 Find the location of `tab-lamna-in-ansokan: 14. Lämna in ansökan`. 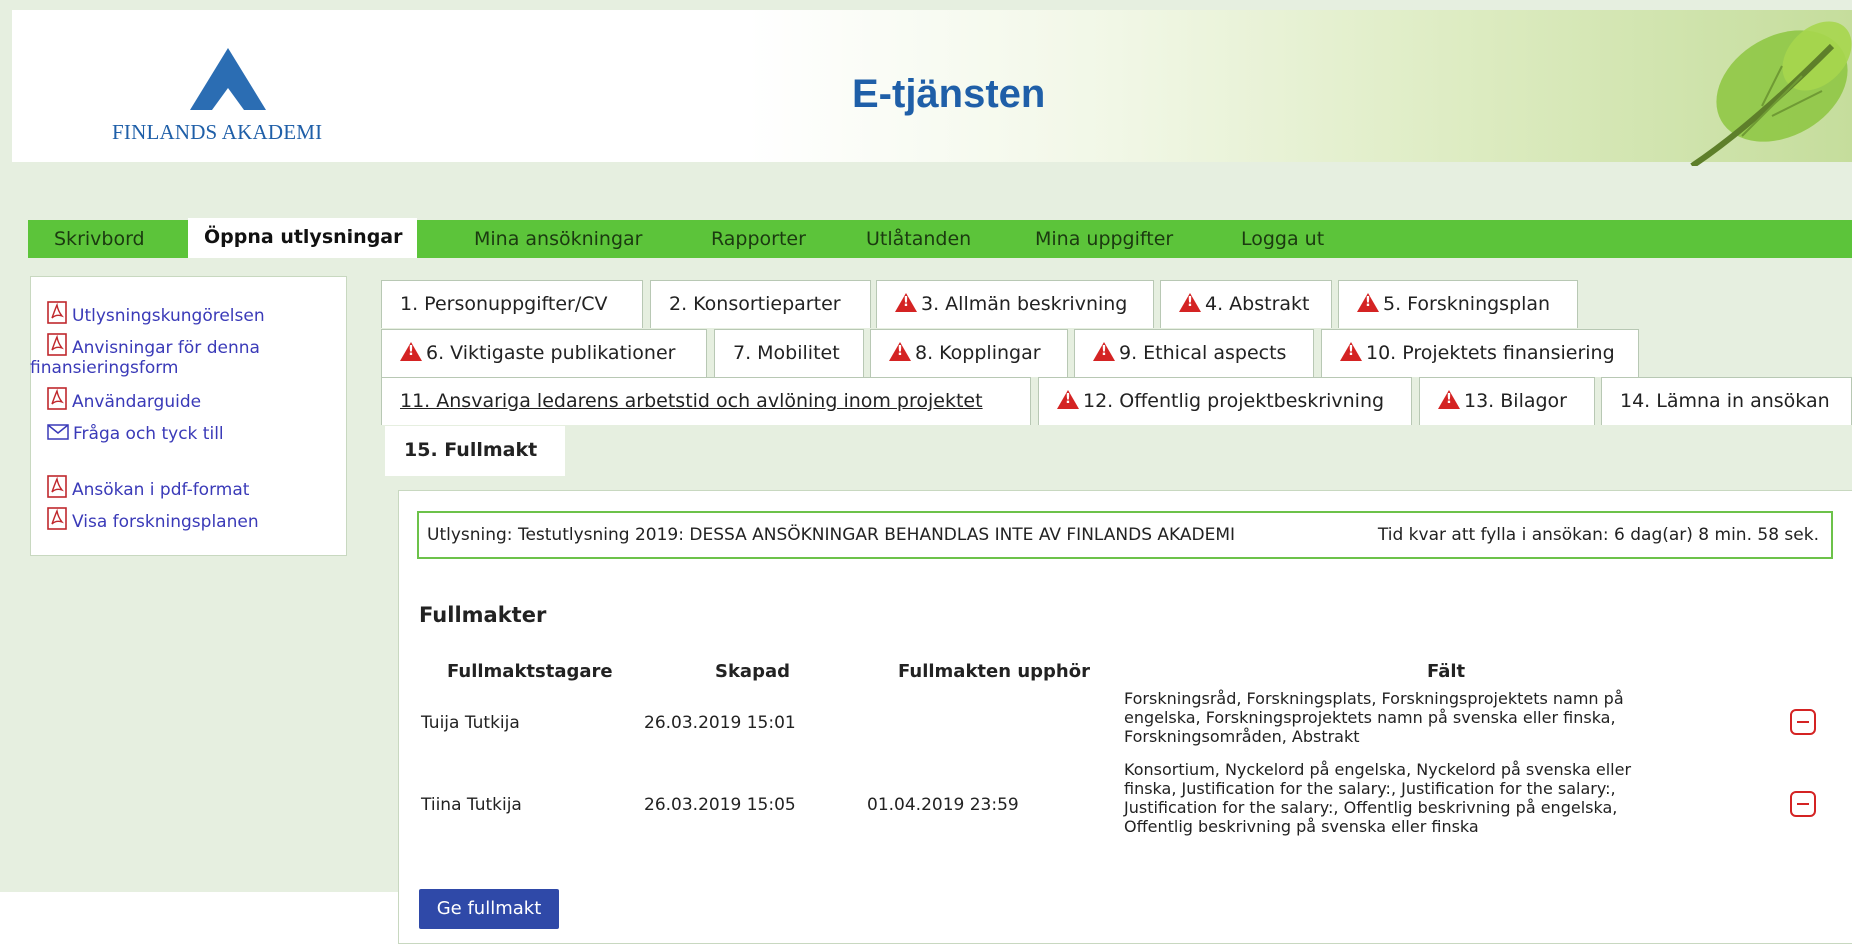

tab-lamna-in-ansokan: 14. Lämna in ansökan is located at coordinates (1726, 401).